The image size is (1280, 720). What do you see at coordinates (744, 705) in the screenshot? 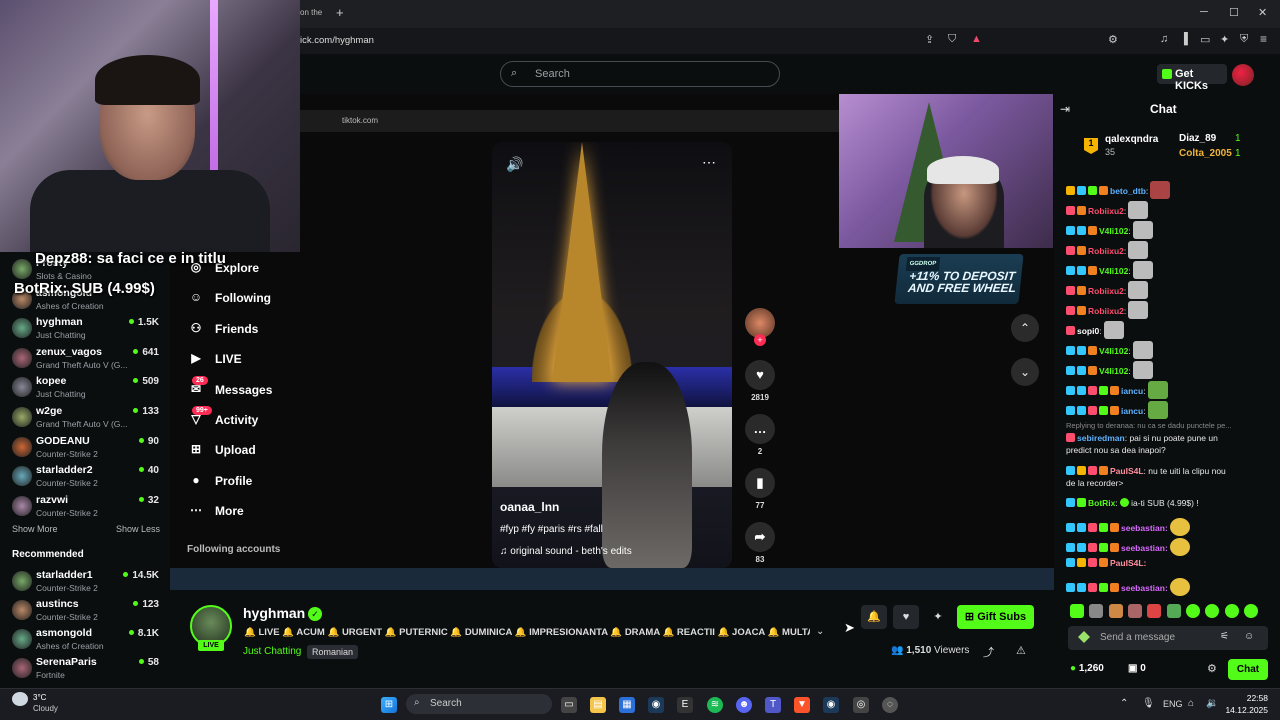
I see `discord-icon: ☻` at bounding box center [744, 705].